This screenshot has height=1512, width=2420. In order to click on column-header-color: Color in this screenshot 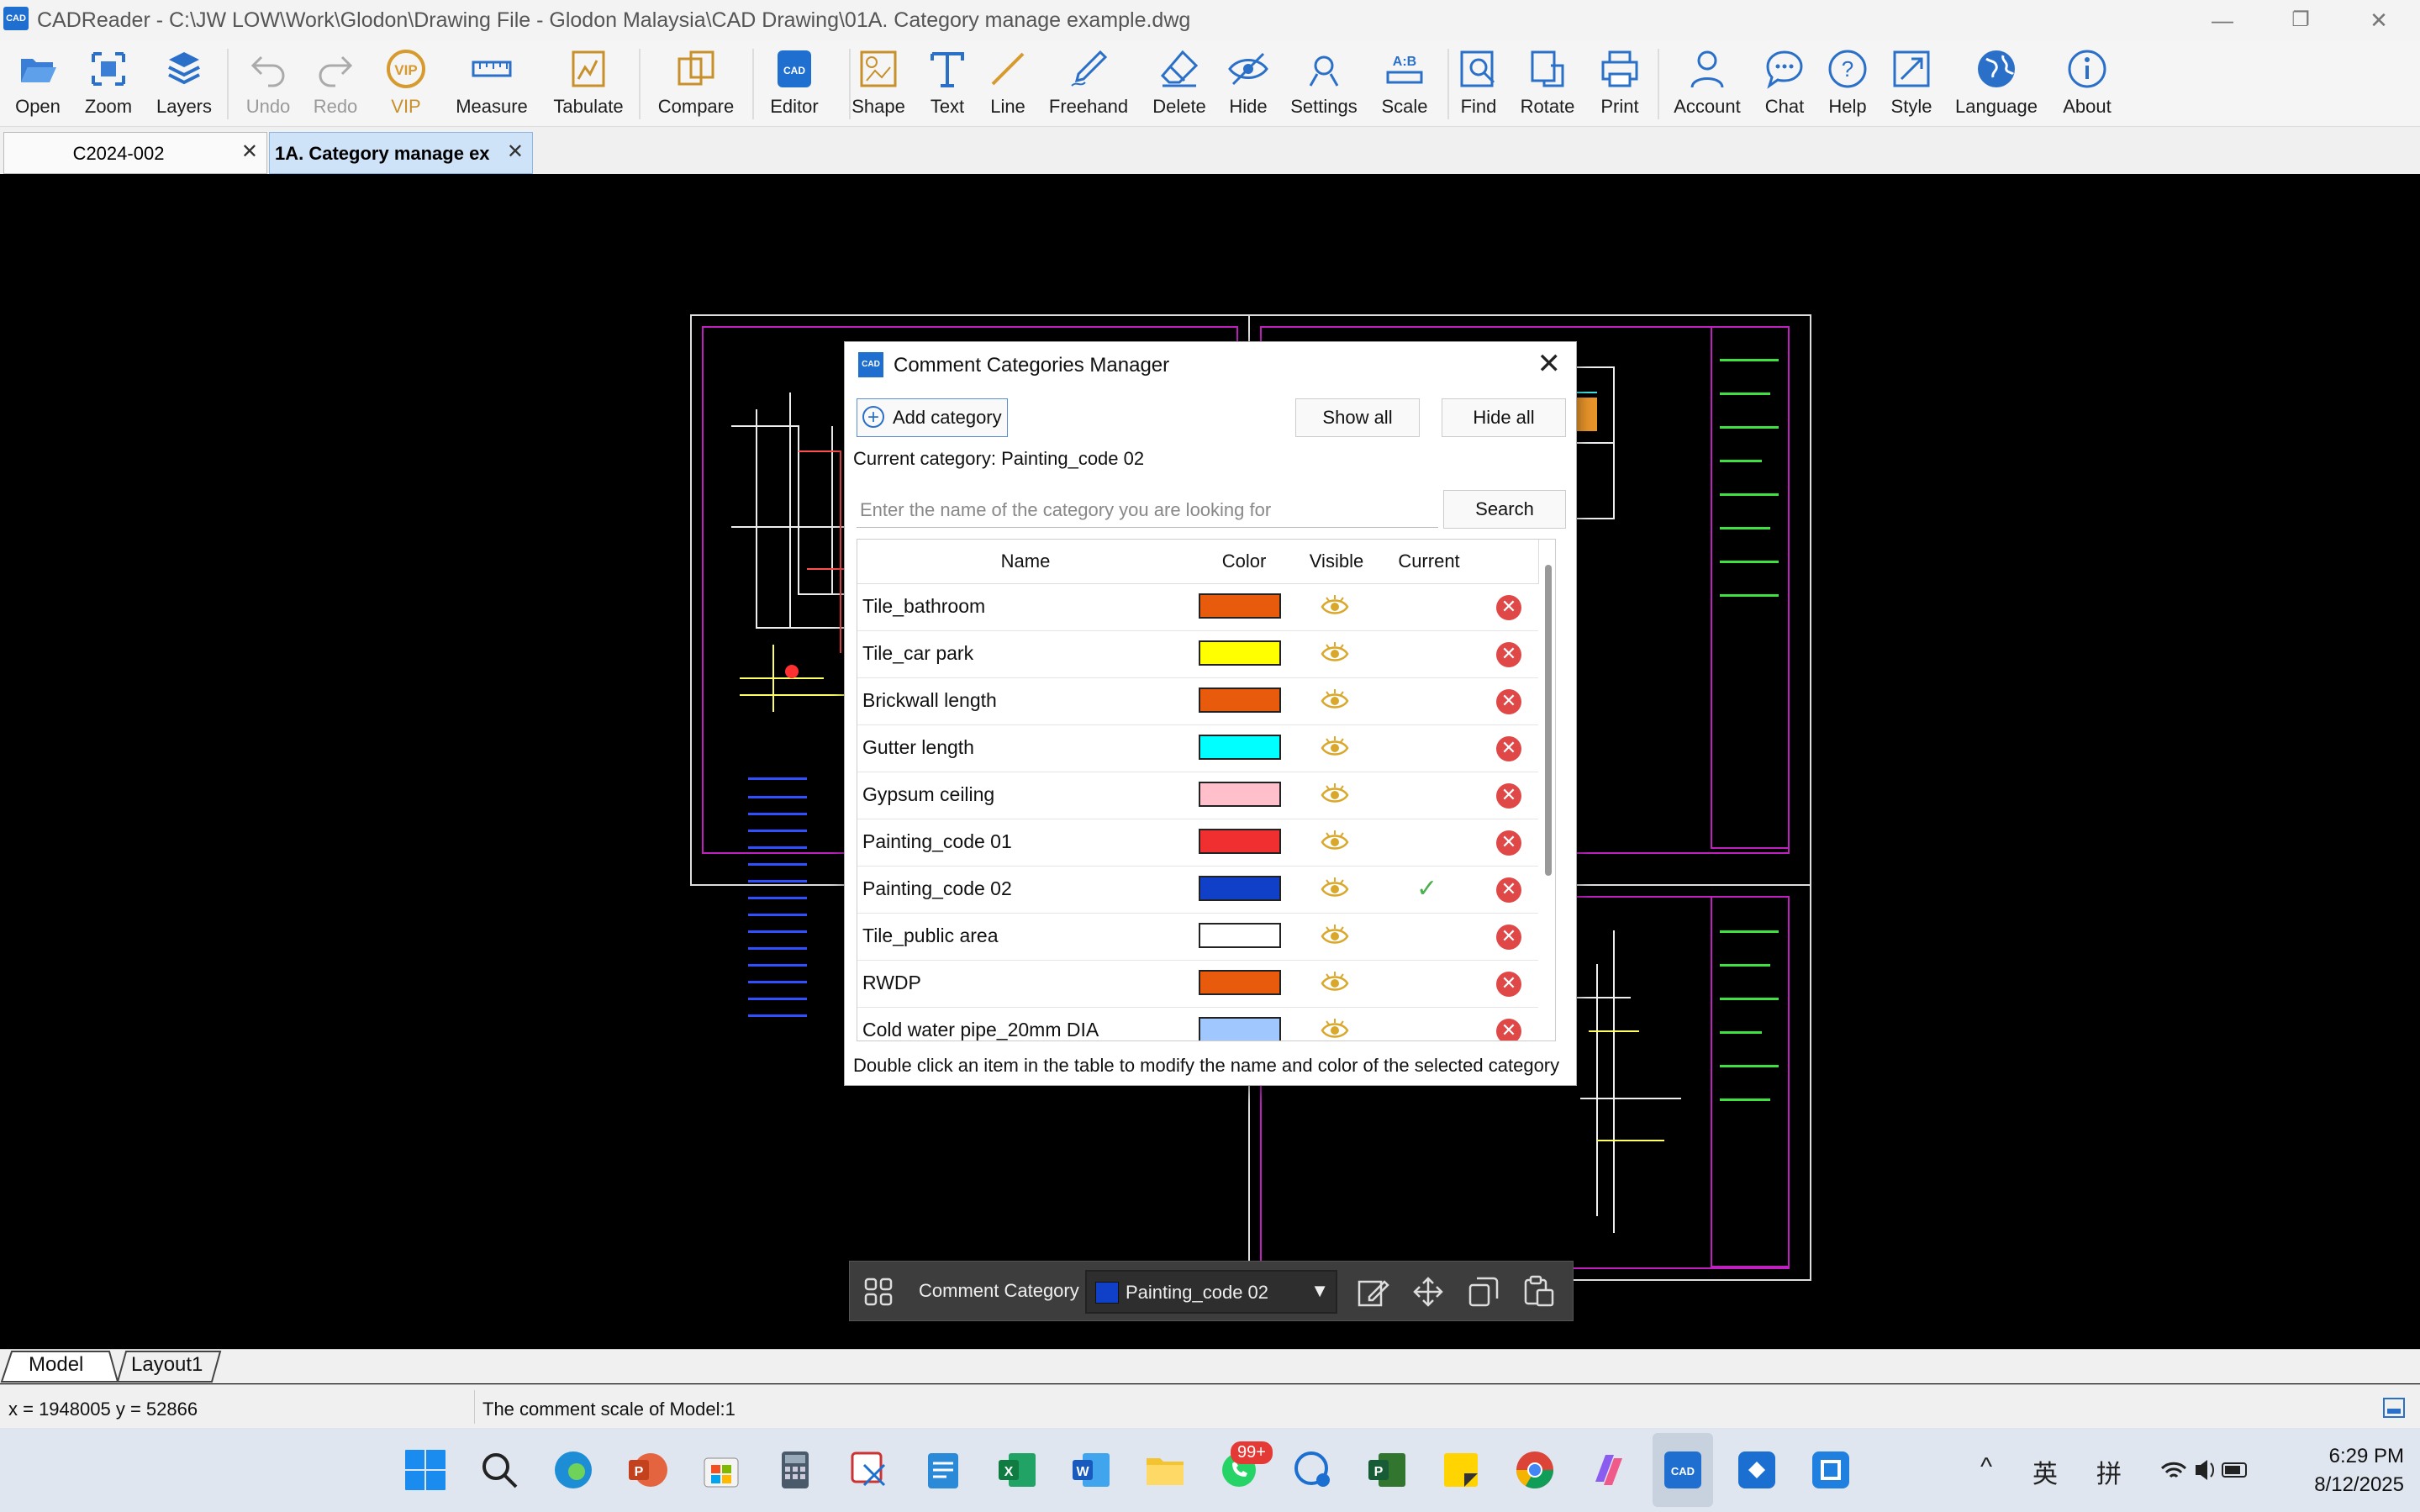, I will do `click(1244, 562)`.